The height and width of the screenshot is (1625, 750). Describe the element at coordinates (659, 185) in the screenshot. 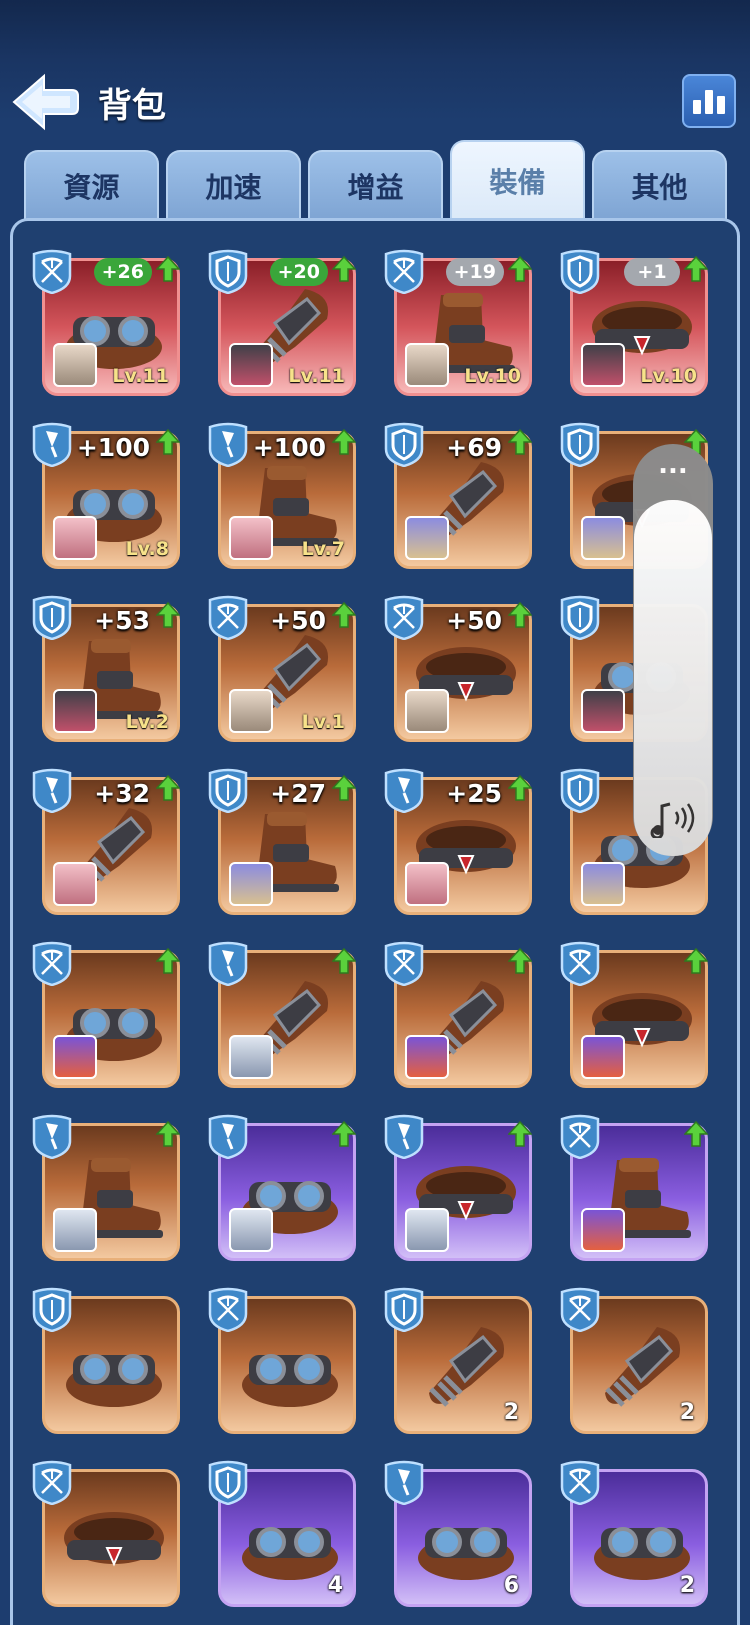

I see `tab-other: 其他` at that location.